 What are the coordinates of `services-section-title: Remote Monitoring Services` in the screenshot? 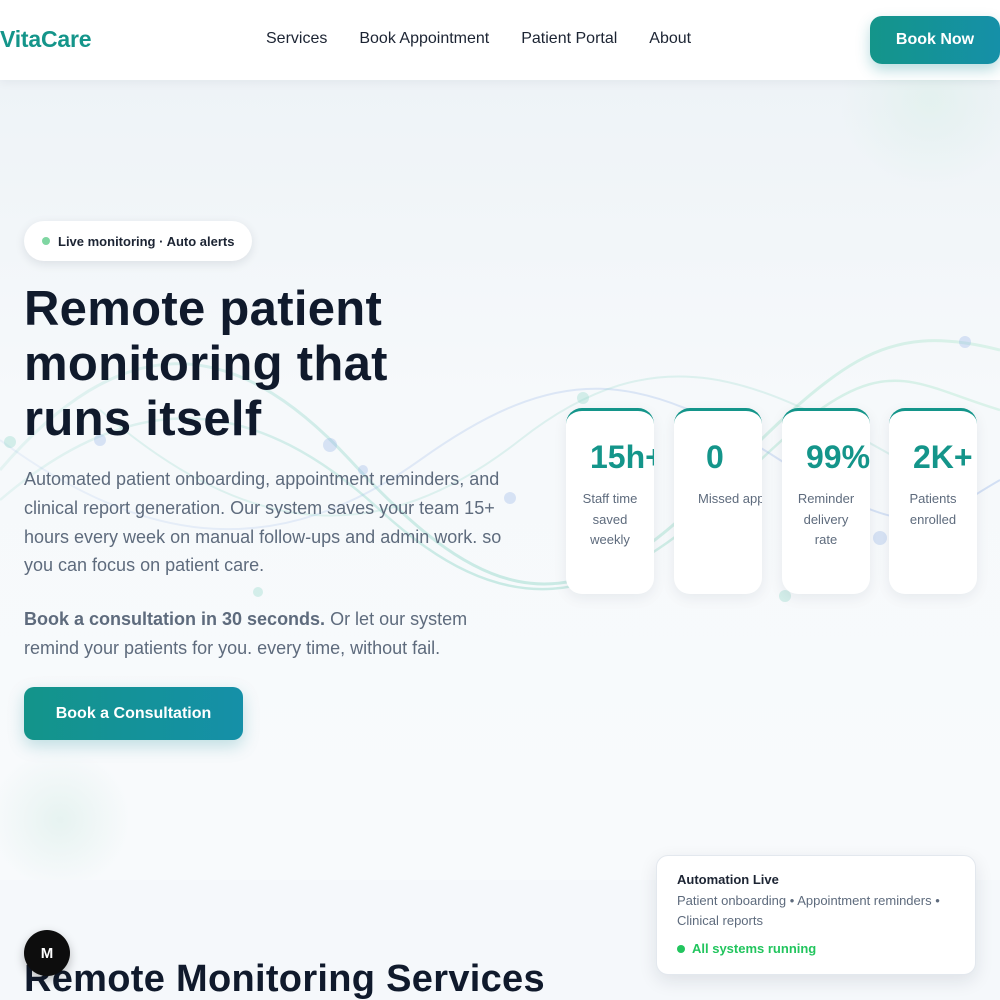 It's located at (284, 979).